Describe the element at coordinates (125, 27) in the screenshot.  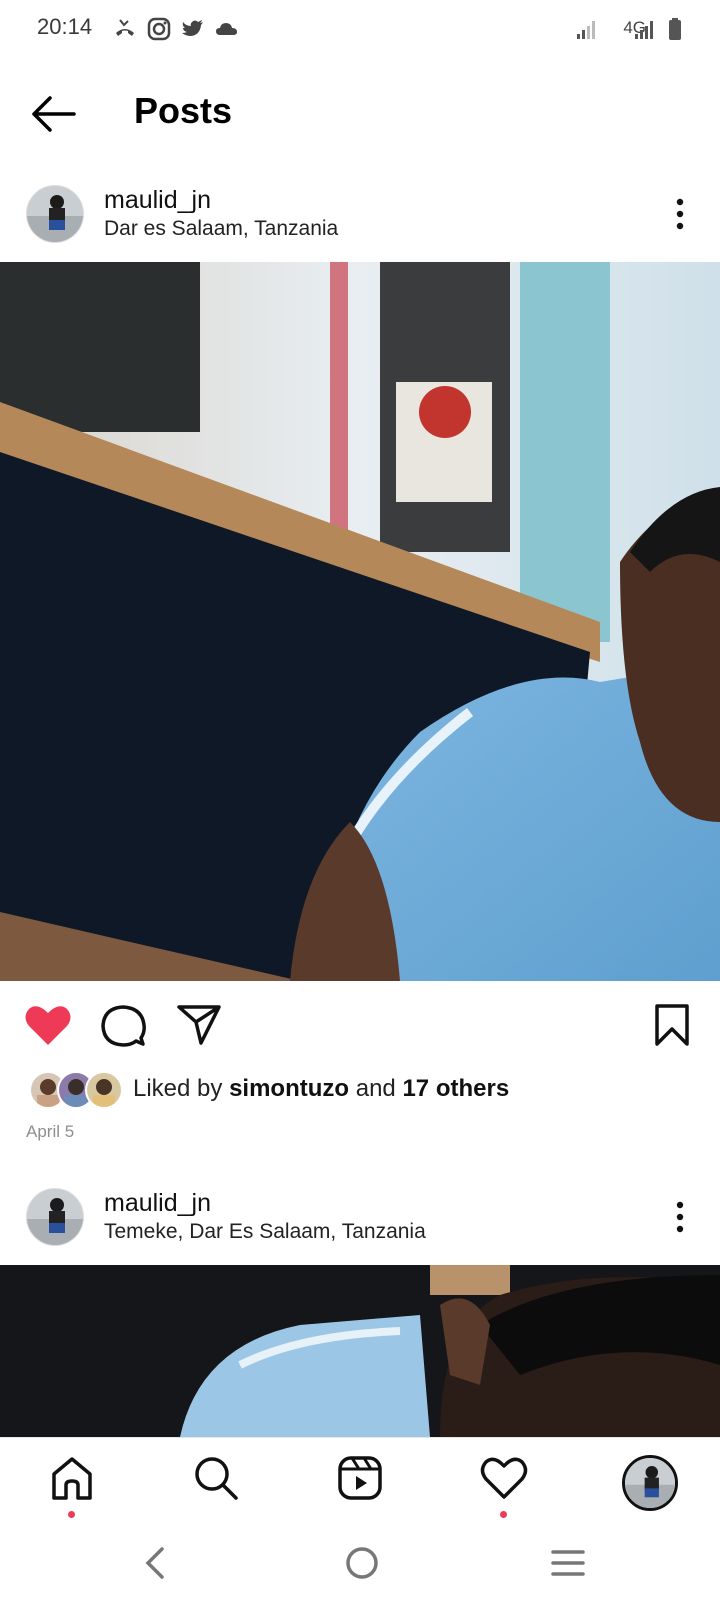
I see `missed-call-icon` at that location.